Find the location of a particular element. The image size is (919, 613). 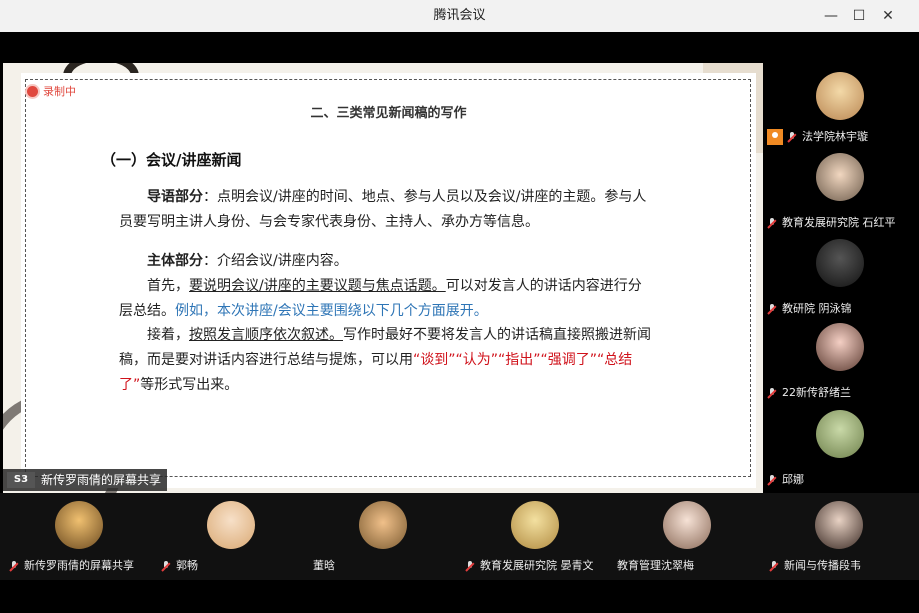

participant-name: 新传罗雨倩的屏幕共享 is located at coordinates (71, 566).